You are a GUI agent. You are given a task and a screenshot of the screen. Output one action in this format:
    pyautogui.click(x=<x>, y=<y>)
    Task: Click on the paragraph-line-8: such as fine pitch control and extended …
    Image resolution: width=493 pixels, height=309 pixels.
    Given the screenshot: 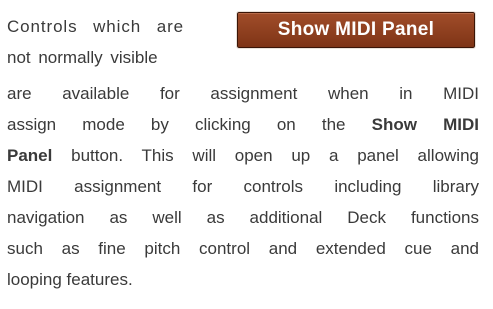 What is the action you would take?
    pyautogui.click(x=243, y=248)
    